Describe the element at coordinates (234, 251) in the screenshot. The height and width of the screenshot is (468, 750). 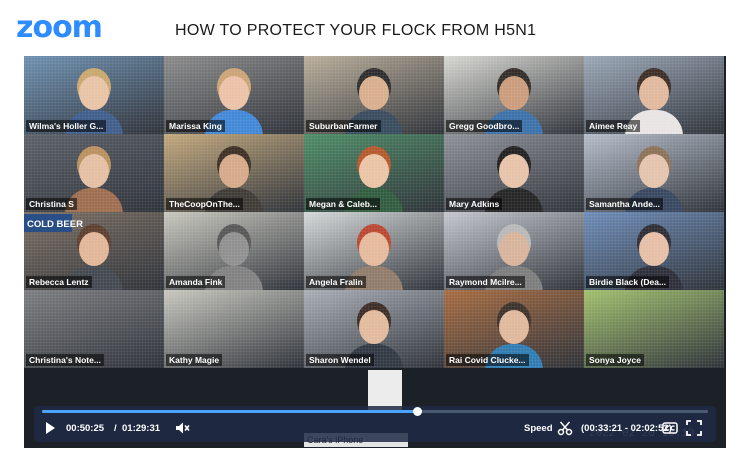
I see `participant-tile: Amanda Fink` at that location.